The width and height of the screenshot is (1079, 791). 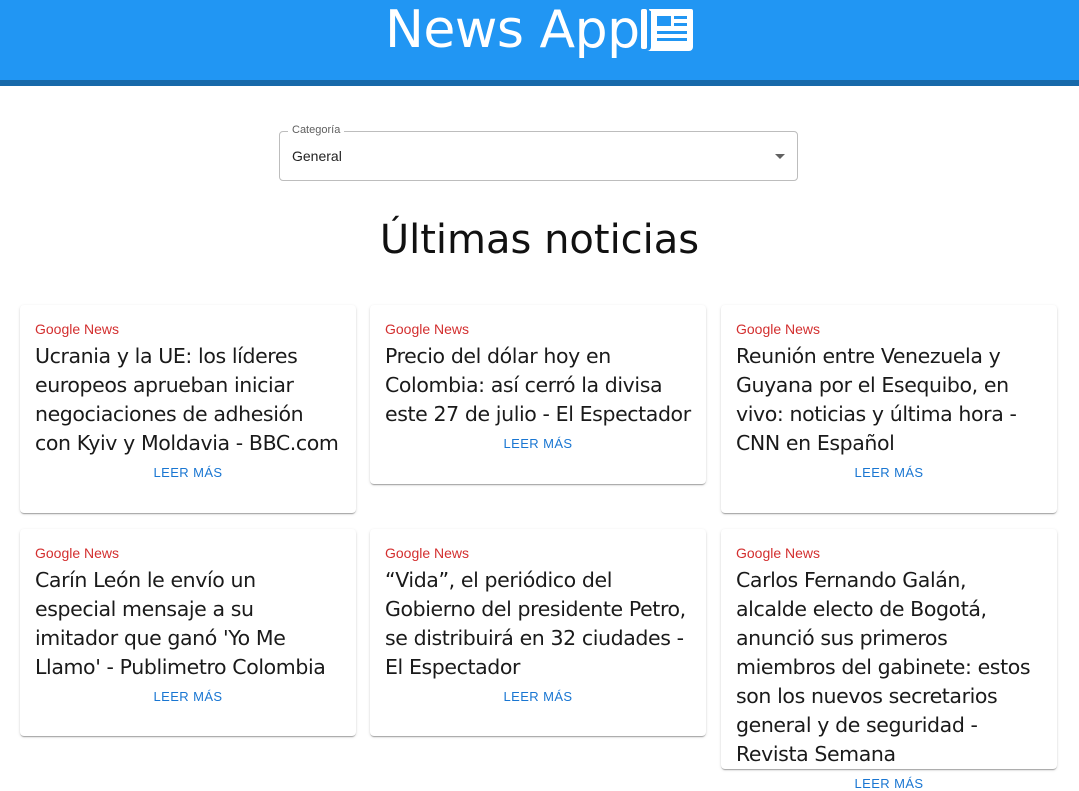 What do you see at coordinates (539, 240) in the screenshot?
I see `section-title: Últimas noticias` at bounding box center [539, 240].